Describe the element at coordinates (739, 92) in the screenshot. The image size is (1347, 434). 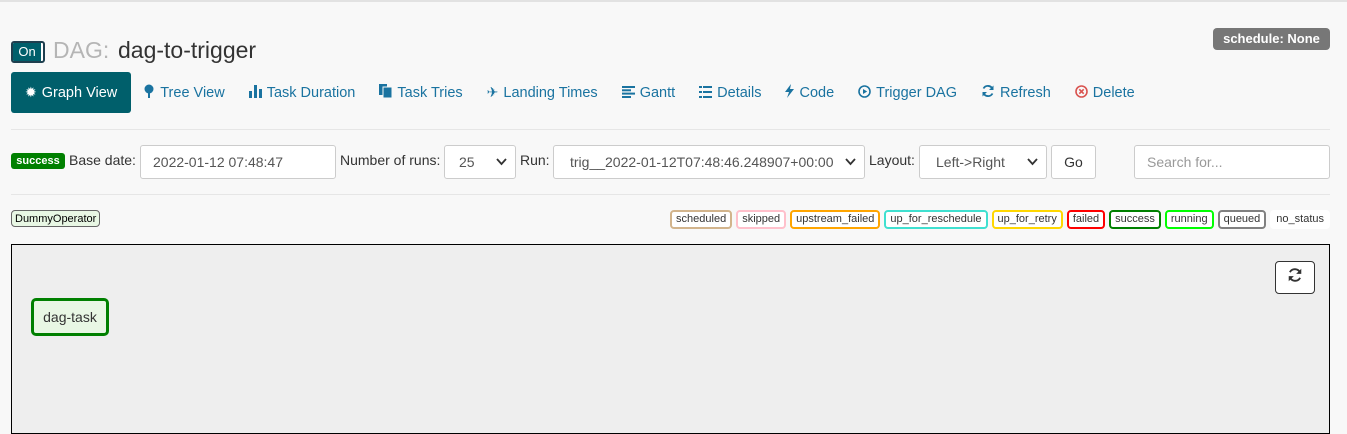
I see `tab-label: Details` at that location.